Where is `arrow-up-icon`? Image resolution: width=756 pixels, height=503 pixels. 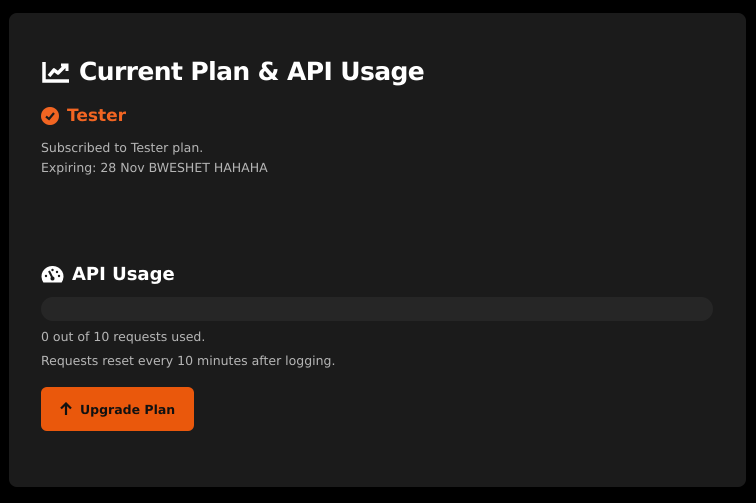
arrow-up-icon is located at coordinates (66, 409).